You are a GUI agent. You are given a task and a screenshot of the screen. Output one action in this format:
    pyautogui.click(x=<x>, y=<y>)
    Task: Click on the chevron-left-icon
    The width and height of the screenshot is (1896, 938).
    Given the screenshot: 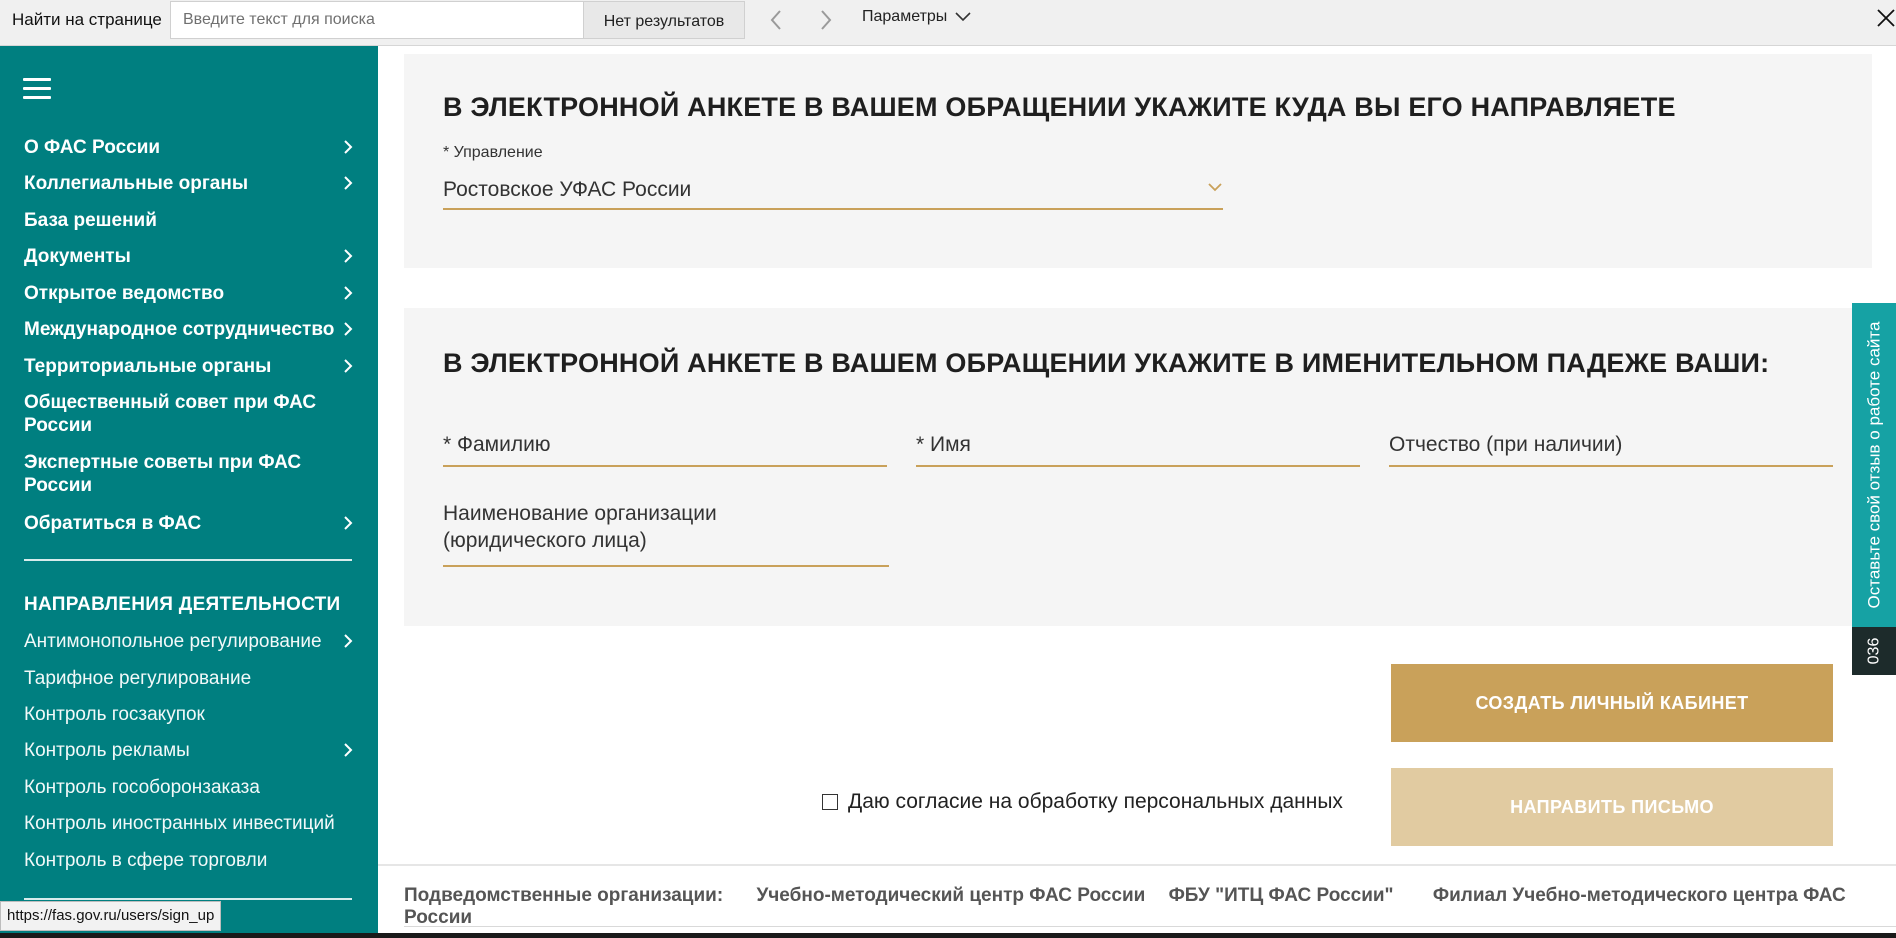 What is the action you would take?
    pyautogui.click(x=775, y=20)
    